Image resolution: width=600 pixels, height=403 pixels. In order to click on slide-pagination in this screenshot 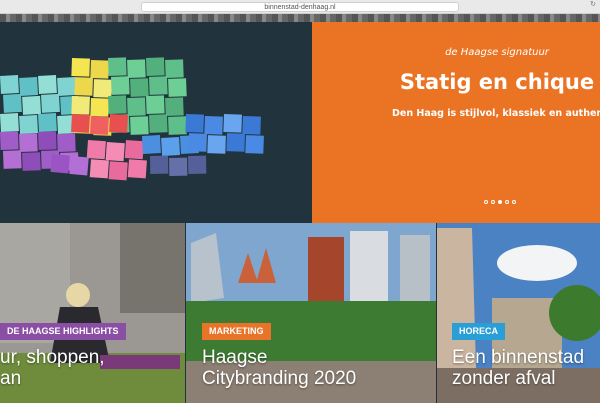, I will do `click(500, 202)`.